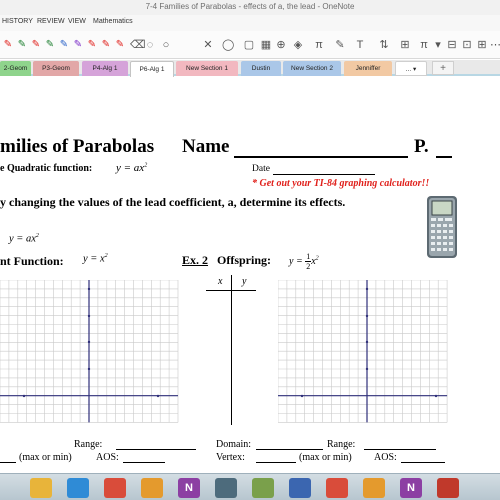  Describe the element at coordinates (106, 45) in the screenshot. I see `pen-red-icon-4: ✎` at that location.